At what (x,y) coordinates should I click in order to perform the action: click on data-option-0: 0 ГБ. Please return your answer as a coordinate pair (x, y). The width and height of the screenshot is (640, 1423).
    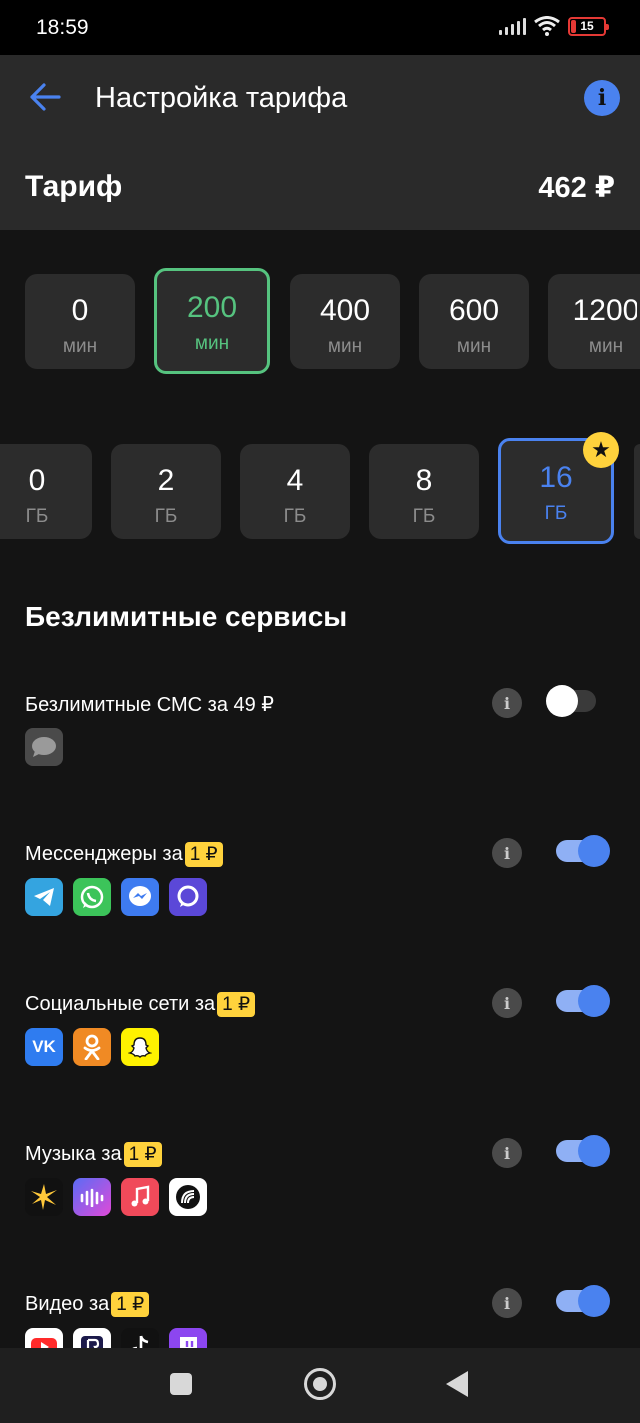
    Looking at the image, I should click on (46, 491).